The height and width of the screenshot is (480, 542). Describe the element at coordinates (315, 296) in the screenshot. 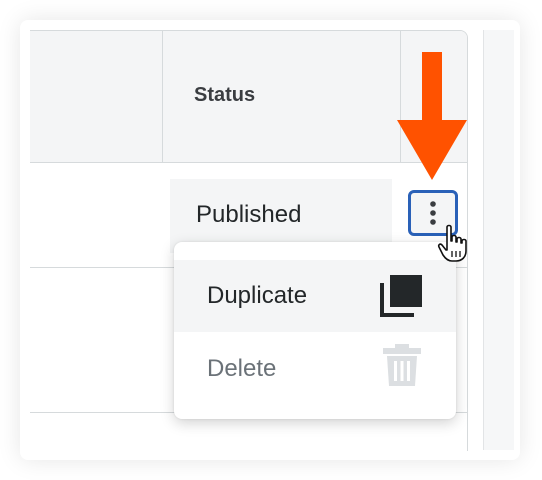

I see `menu-item-duplicate: Duplicate` at that location.